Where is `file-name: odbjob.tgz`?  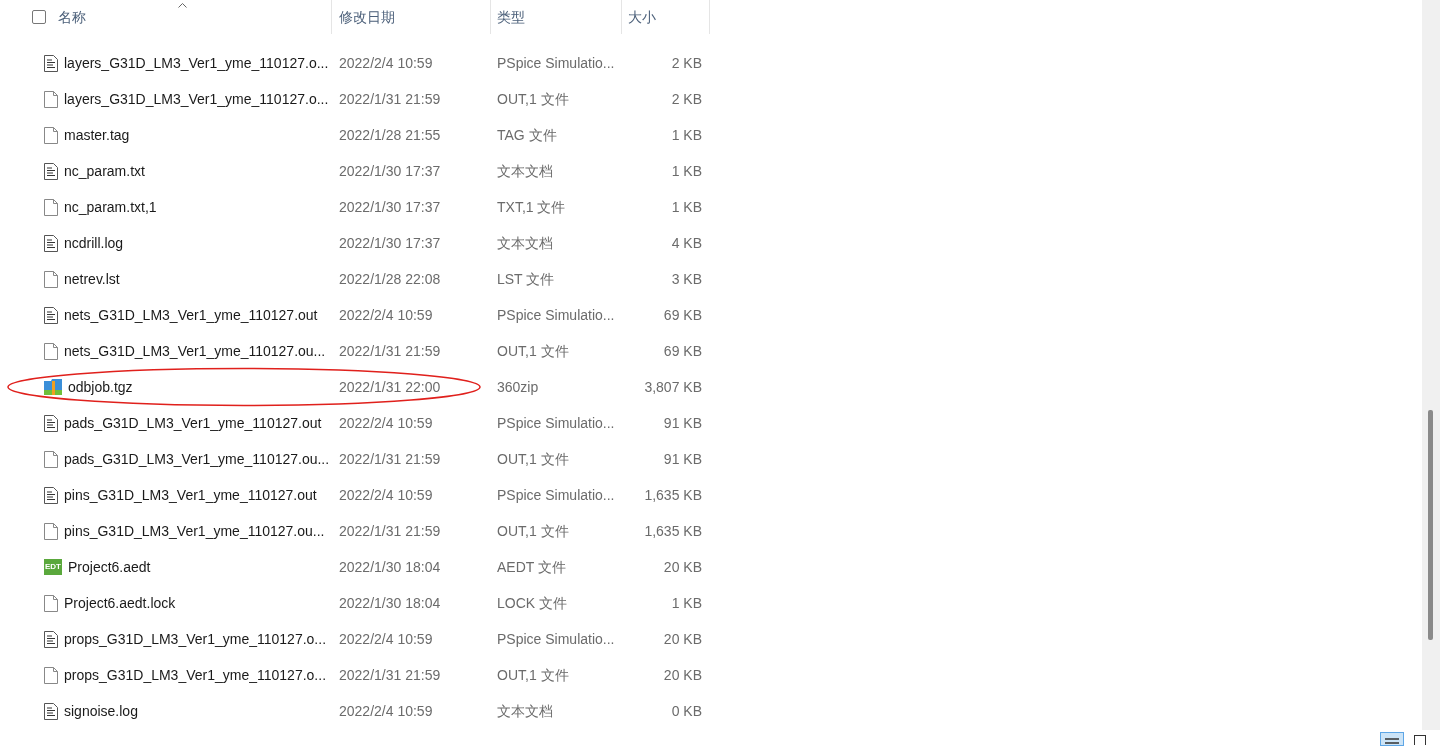
file-name: odbjob.tgz is located at coordinates (100, 387).